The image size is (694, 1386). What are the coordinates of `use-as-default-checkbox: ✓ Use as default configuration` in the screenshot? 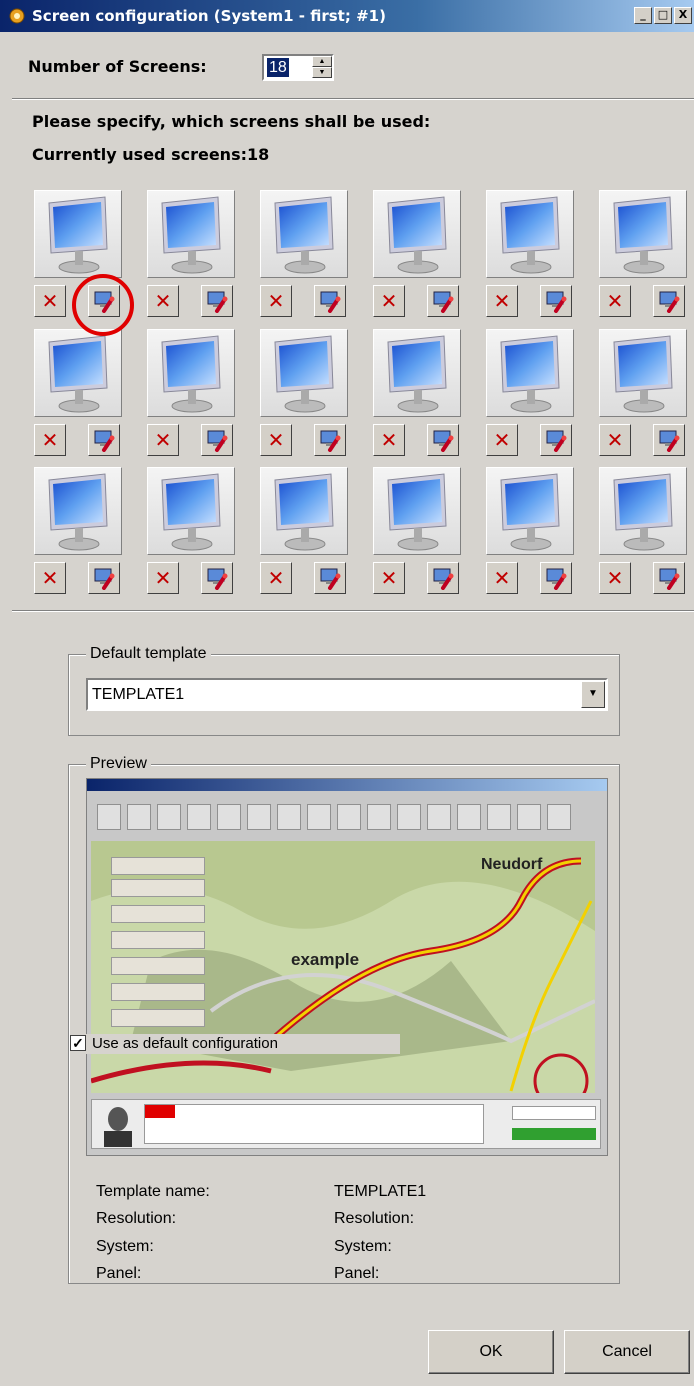 It's located at (235, 1044).